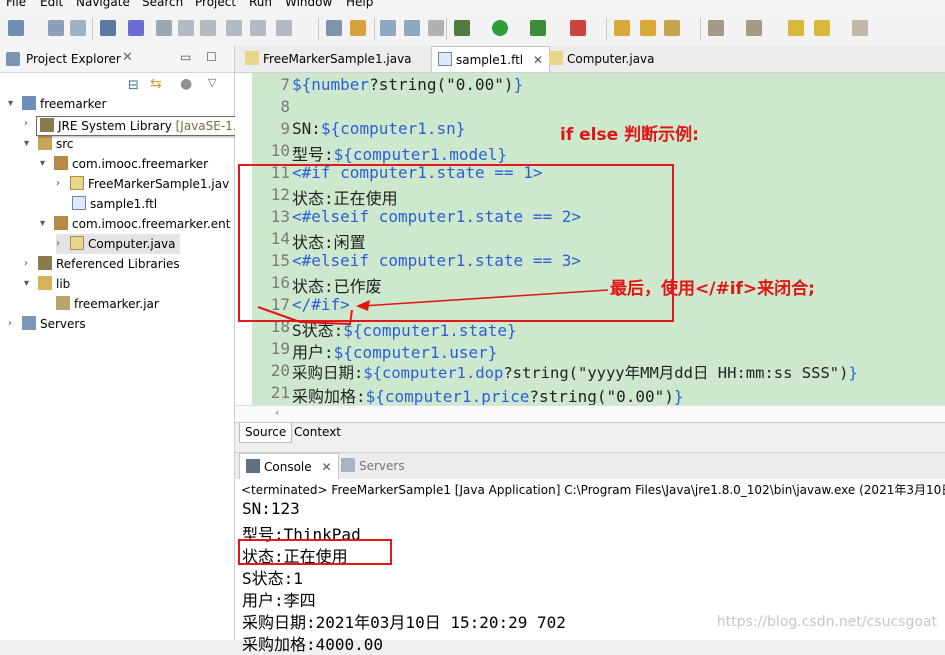 The height and width of the screenshot is (655, 945). I want to click on horizontal-scrollbar: ‹, so click(590, 414).